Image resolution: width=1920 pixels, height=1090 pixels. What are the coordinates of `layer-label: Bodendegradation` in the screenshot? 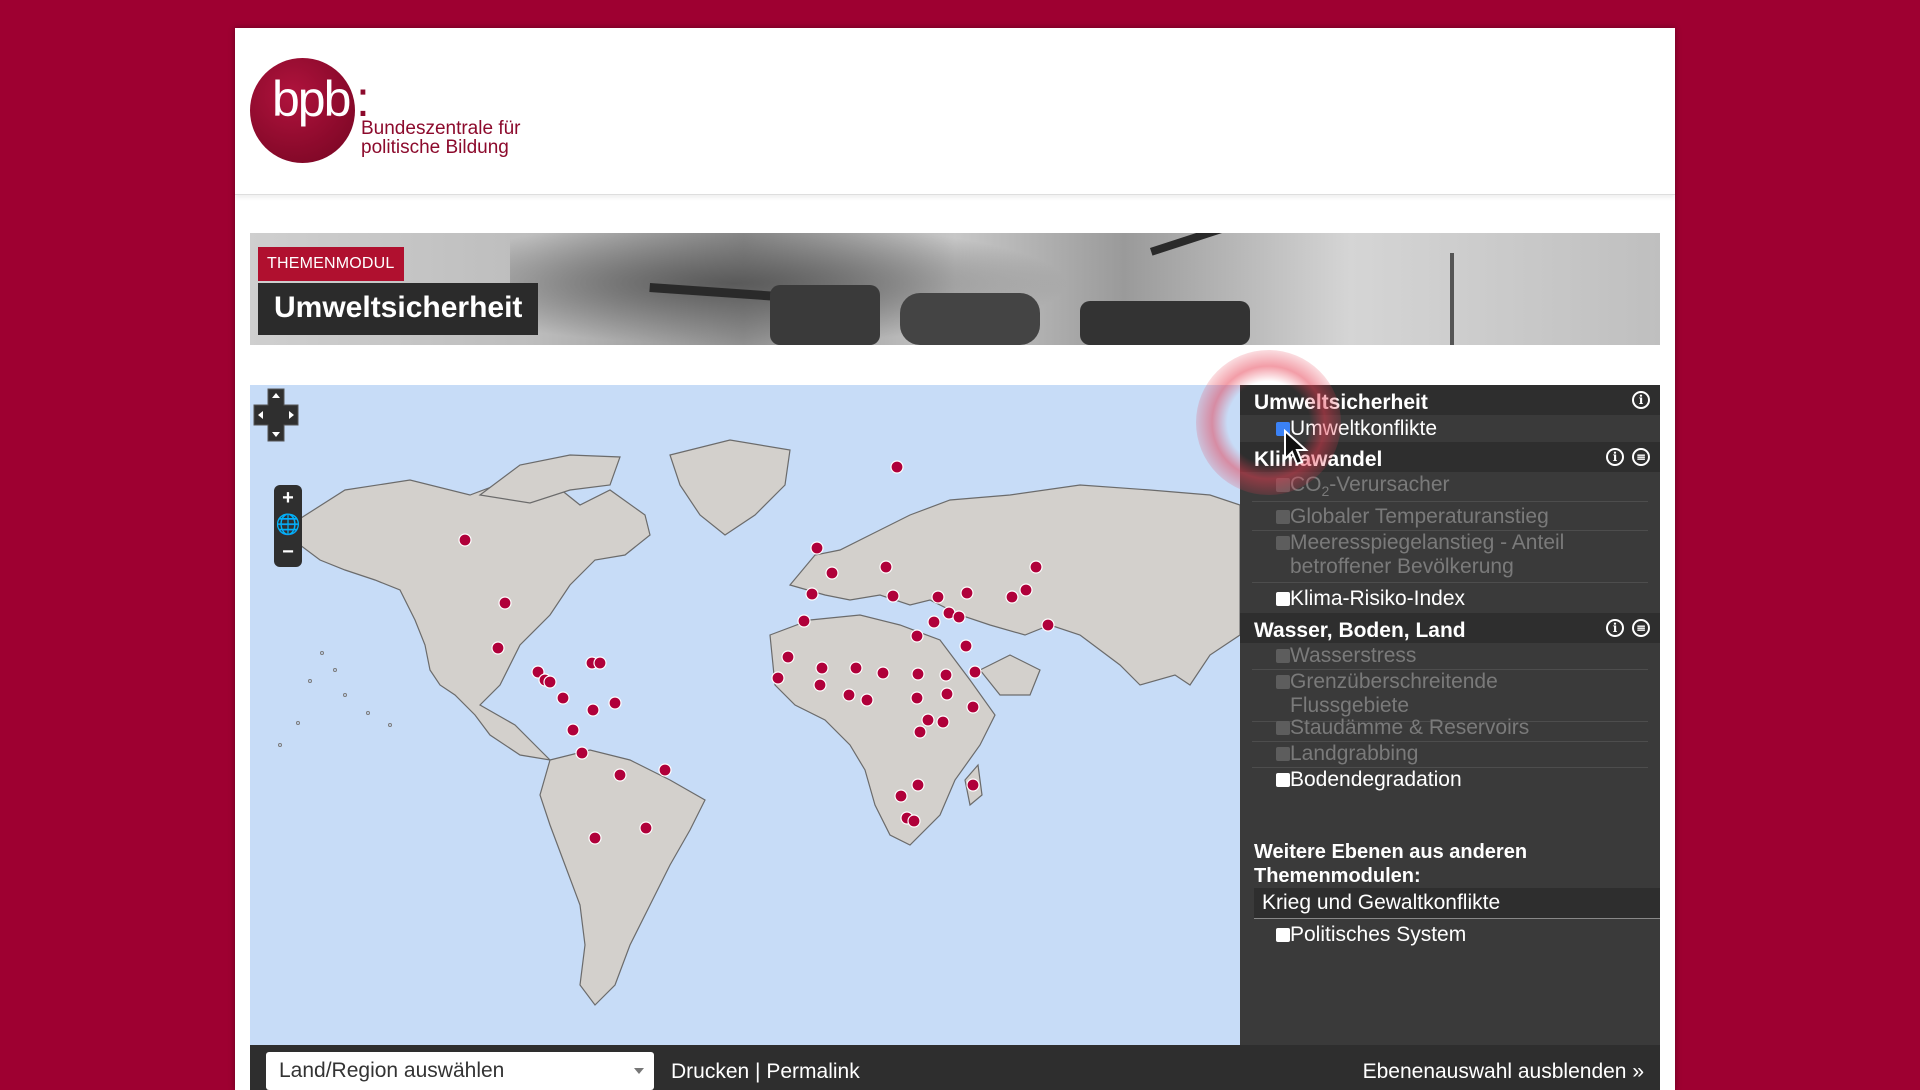 It's located at (1376, 779).